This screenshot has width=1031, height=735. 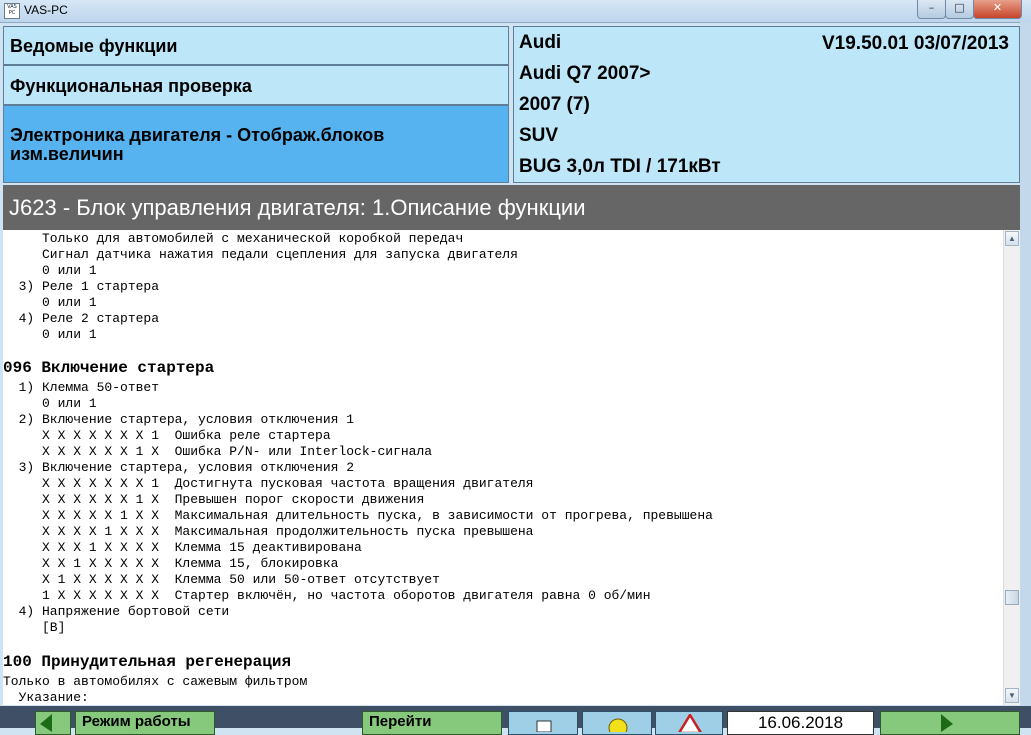 I want to click on arrow-right-icon, so click(x=947, y=723).